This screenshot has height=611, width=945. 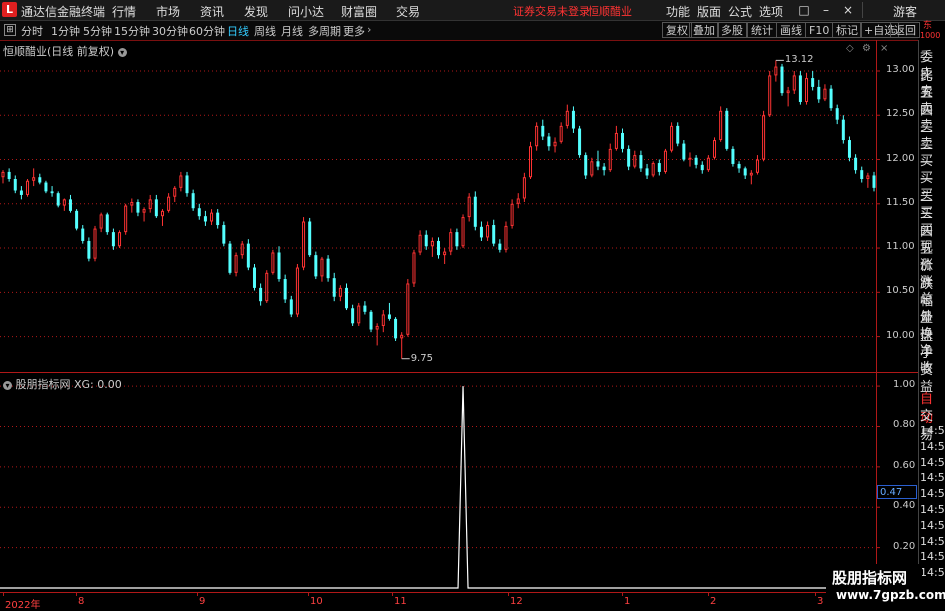 What do you see at coordinates (97, 31) in the screenshot?
I see `period-5min: 5分钟` at bounding box center [97, 31].